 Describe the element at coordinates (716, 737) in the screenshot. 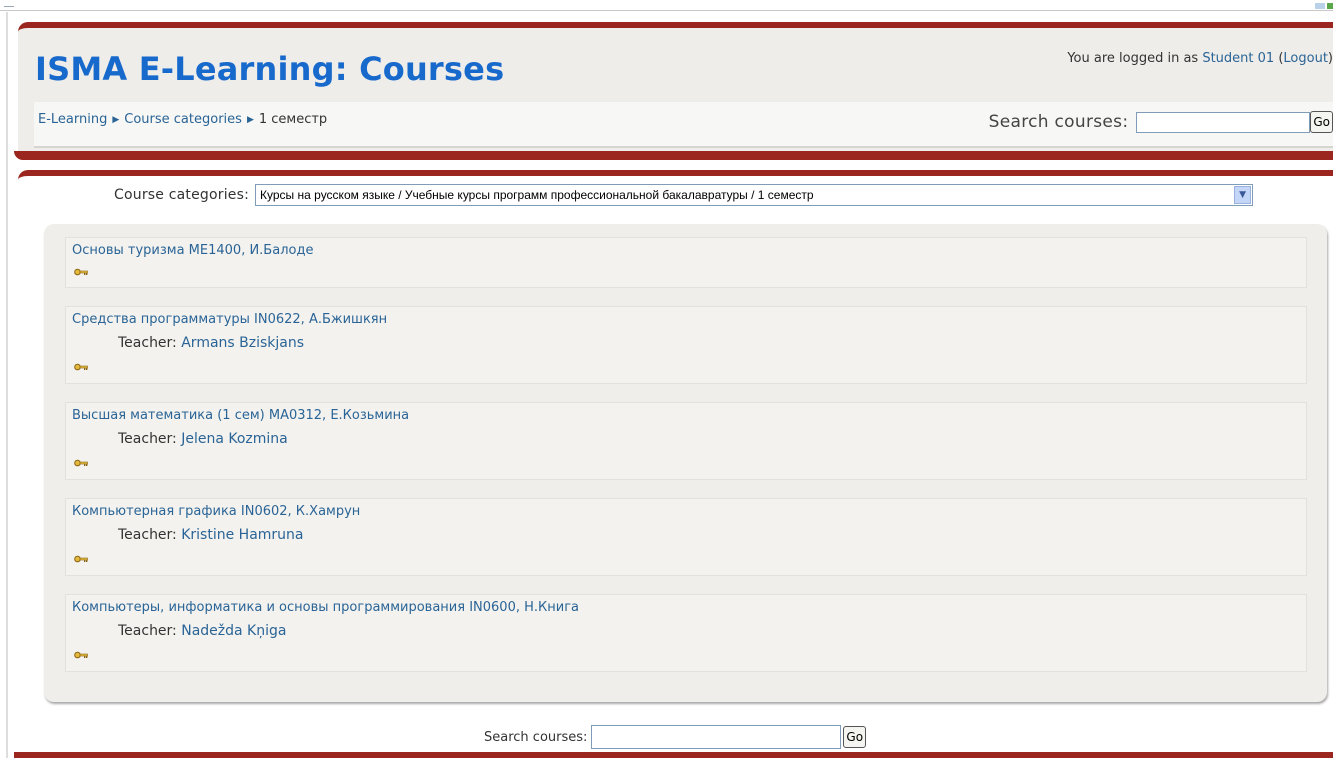

I see `bottom-search-input` at that location.